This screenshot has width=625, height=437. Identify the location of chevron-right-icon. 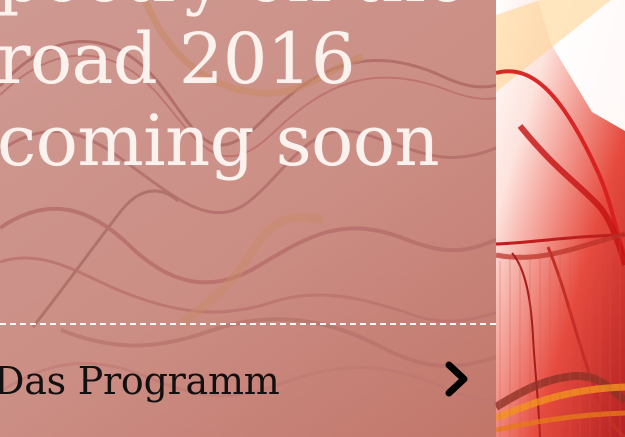
(456, 379).